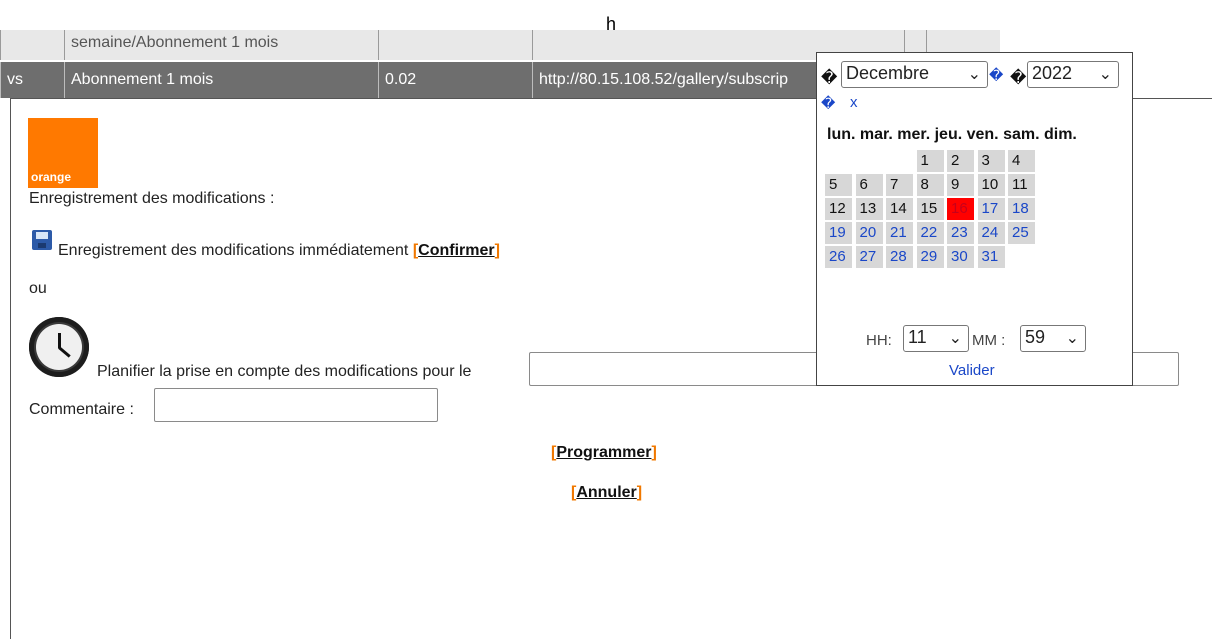 This screenshot has width=1212, height=639. Describe the element at coordinates (930, 185) in the screenshot. I see `calendar-day: 8` at that location.